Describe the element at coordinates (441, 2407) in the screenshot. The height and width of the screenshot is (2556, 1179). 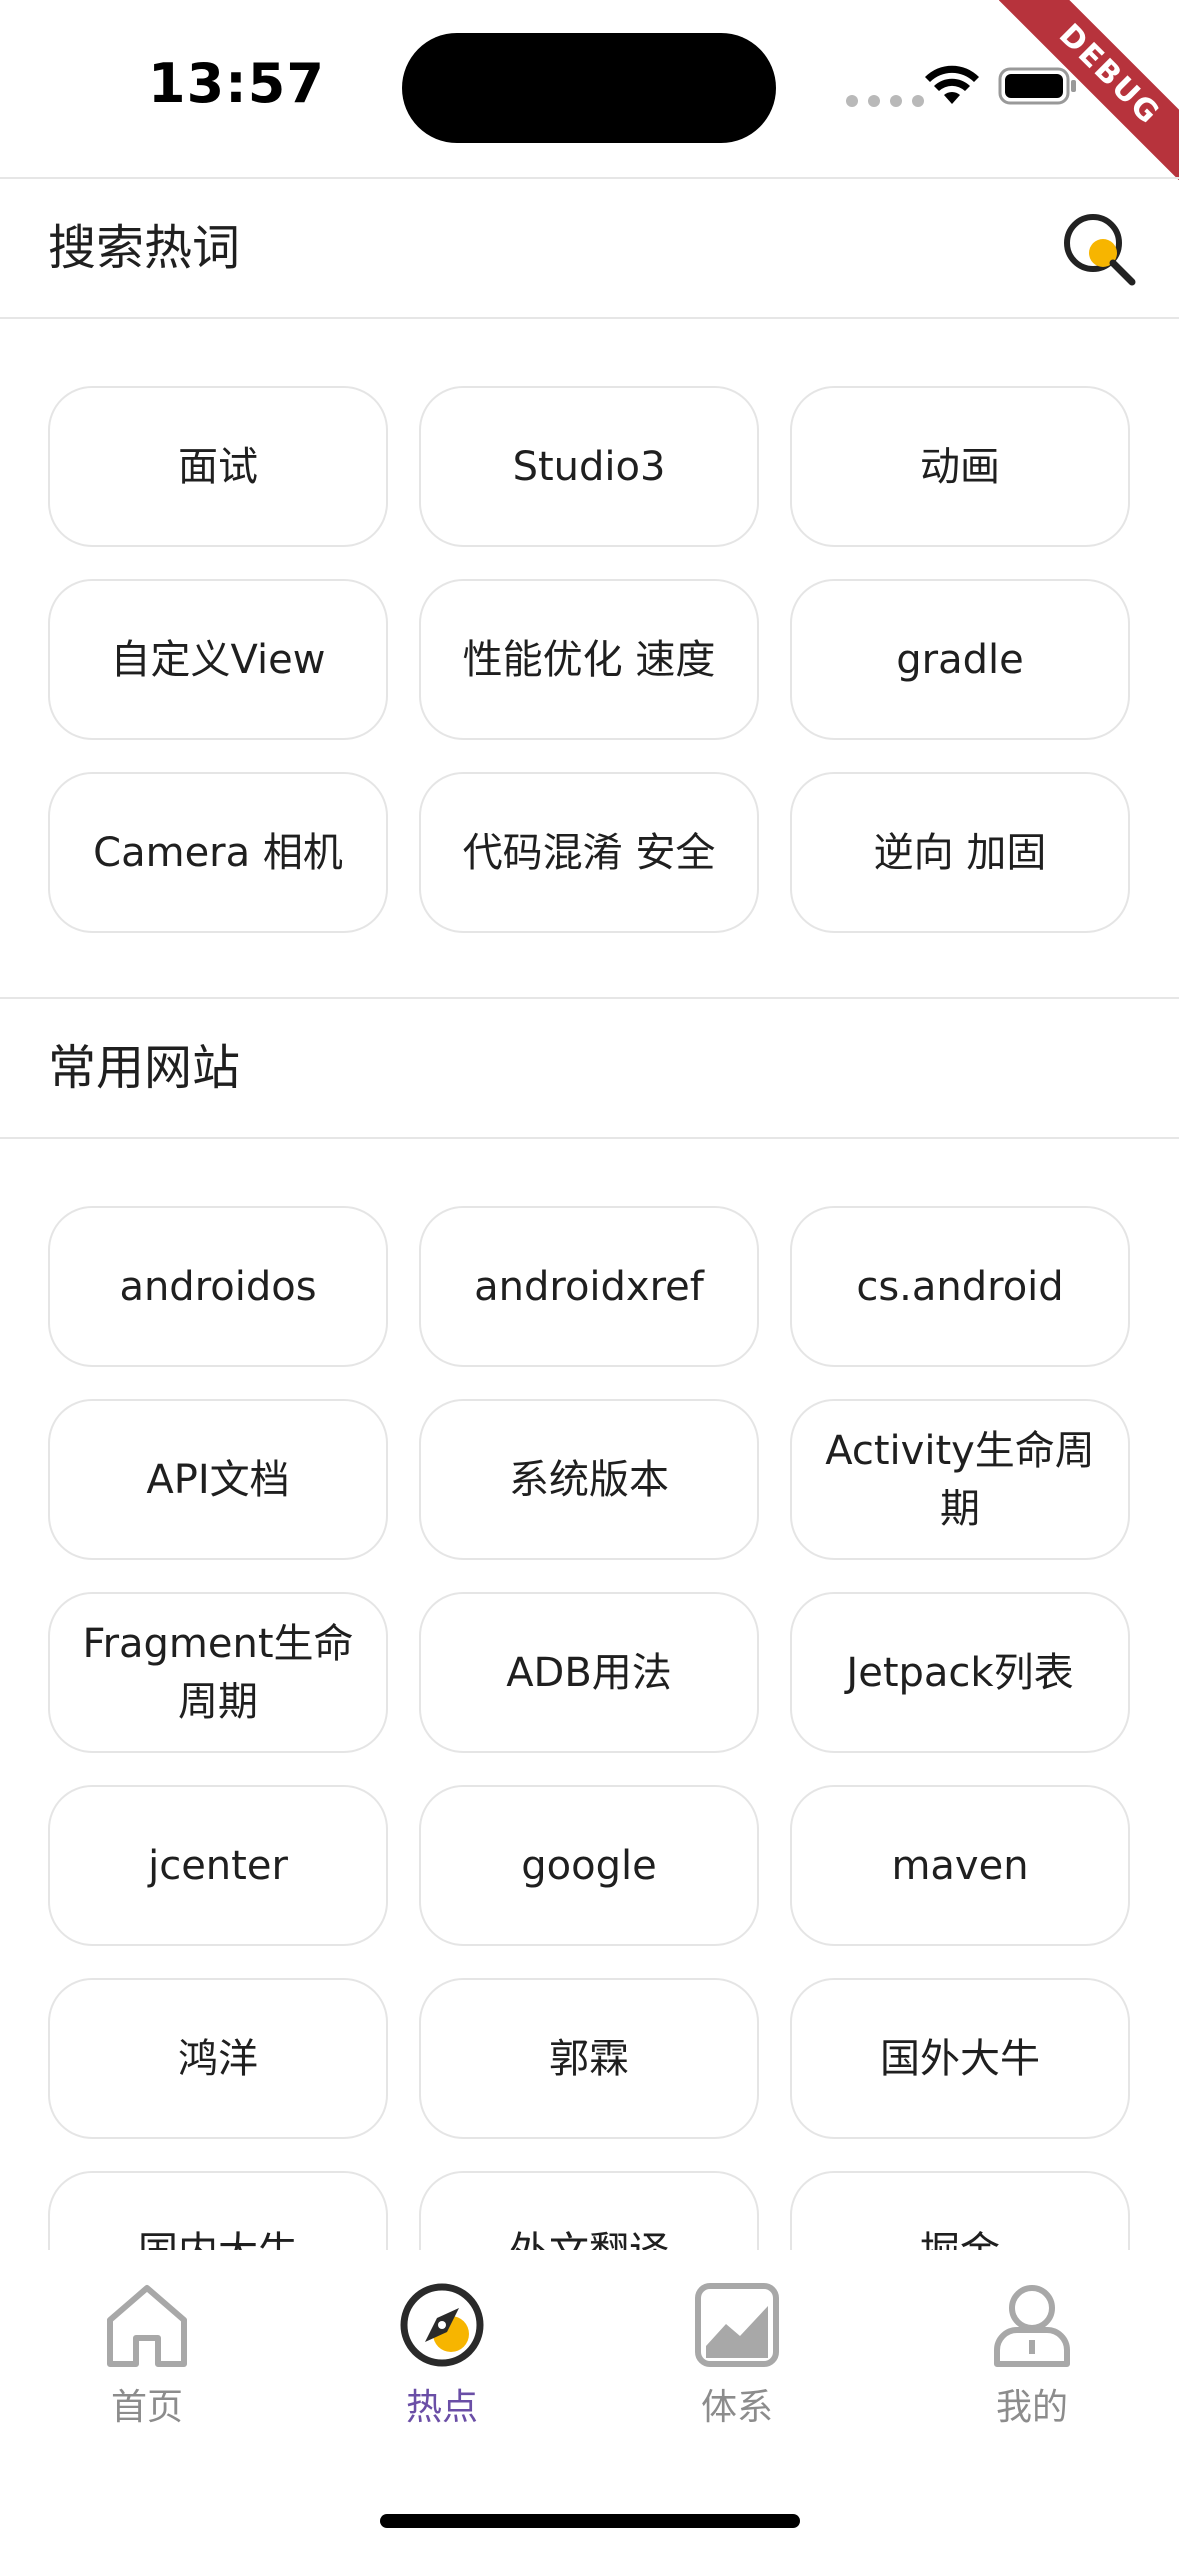
I see `nav-label-hot: 热点` at that location.